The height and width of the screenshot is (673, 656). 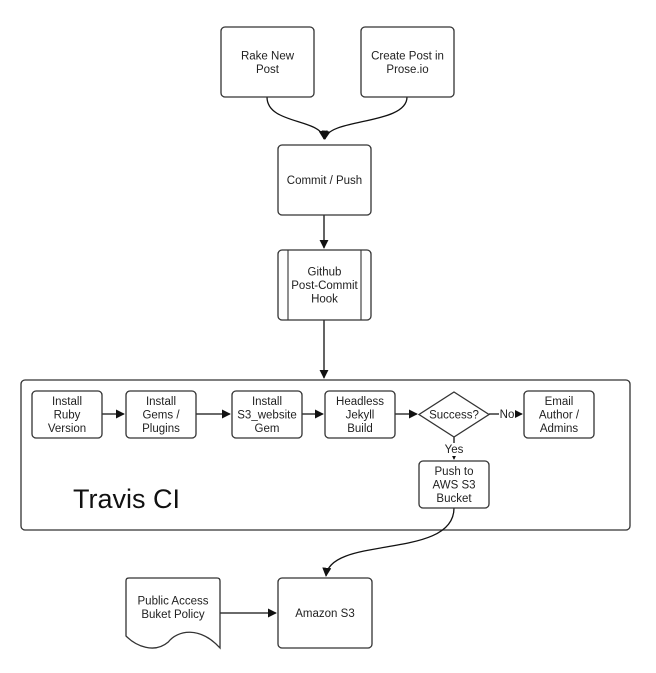 What do you see at coordinates (268, 70) in the screenshot?
I see `node-label-line: Post` at bounding box center [268, 70].